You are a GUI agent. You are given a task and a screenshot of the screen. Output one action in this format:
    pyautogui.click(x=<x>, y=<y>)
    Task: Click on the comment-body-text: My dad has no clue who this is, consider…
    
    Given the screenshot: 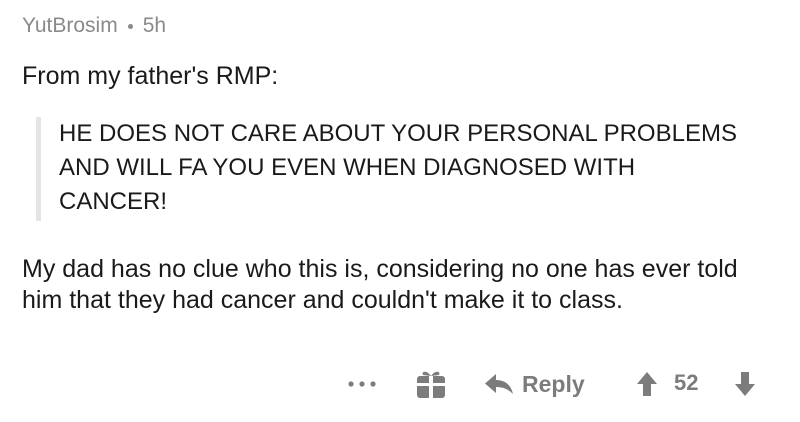 What is the action you would take?
    pyautogui.click(x=380, y=284)
    